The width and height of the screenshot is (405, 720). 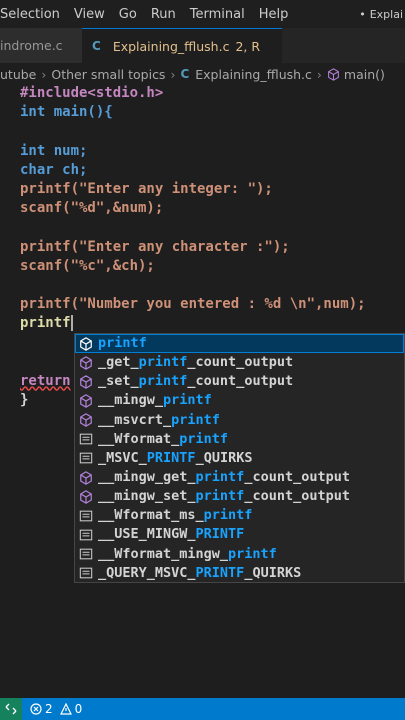 What do you see at coordinates (193, 112) in the screenshot?
I see `code-line: int main(){` at bounding box center [193, 112].